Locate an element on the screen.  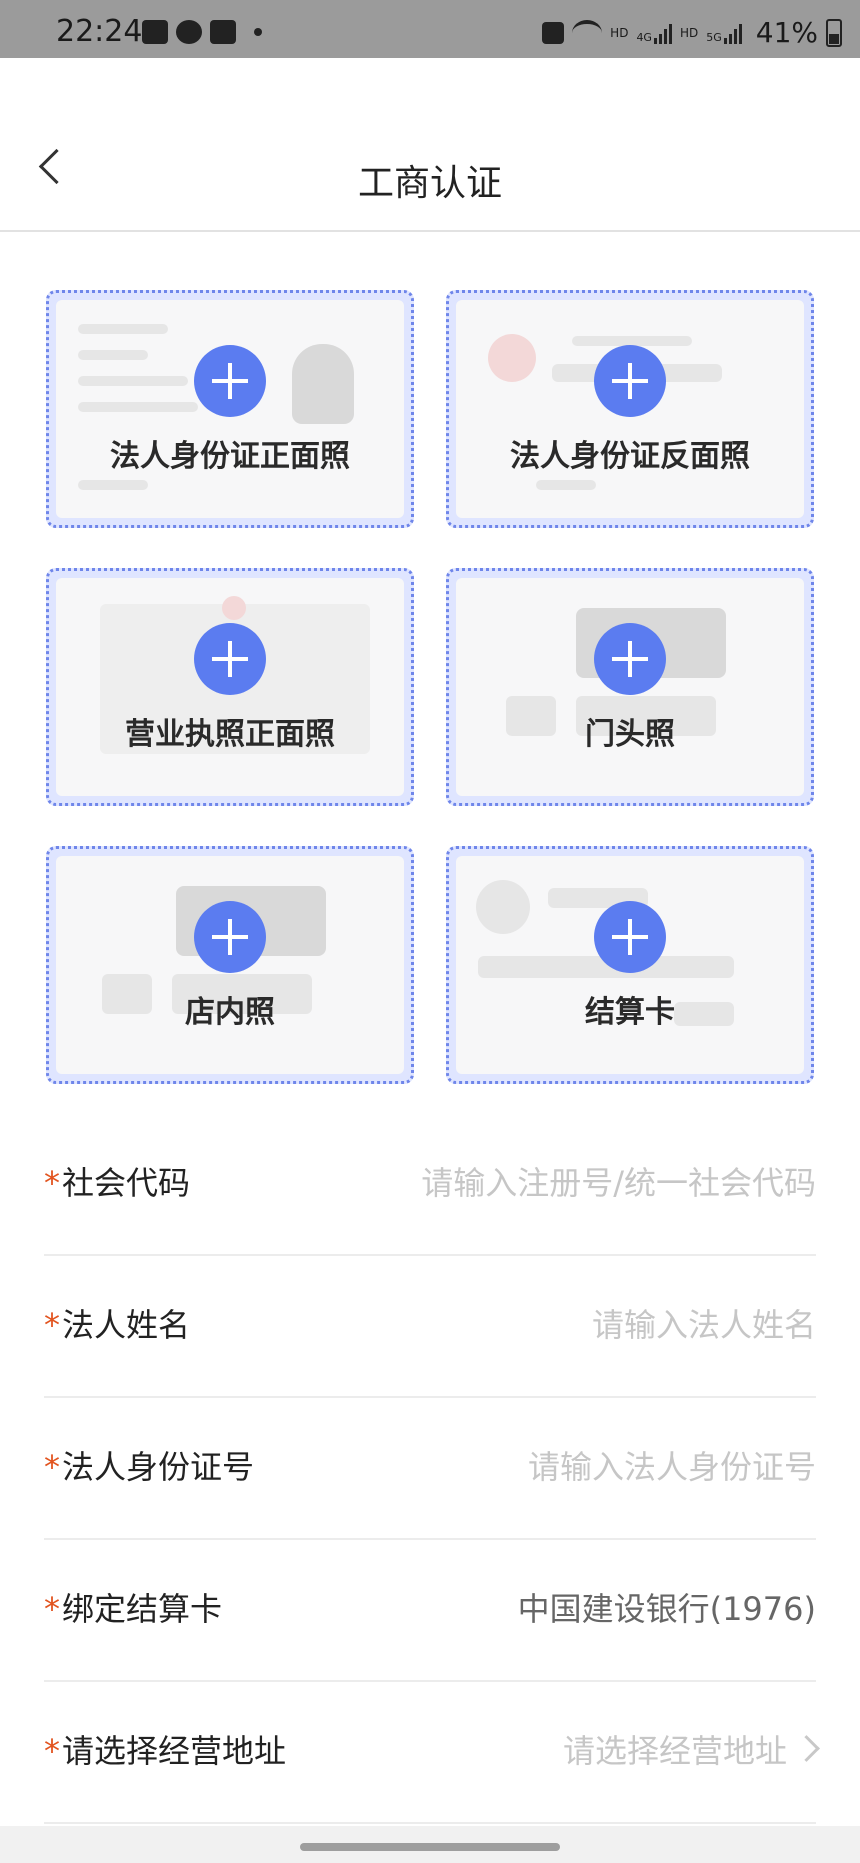
battery-icon is located at coordinates (834, 32).